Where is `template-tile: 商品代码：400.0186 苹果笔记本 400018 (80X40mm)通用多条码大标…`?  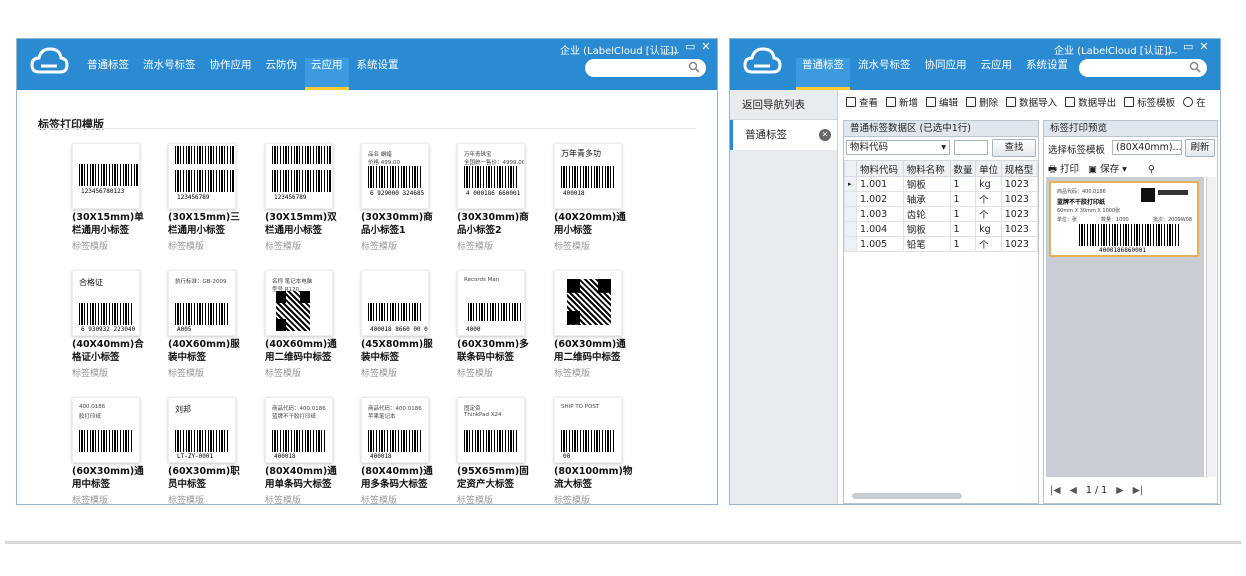 template-tile: 商品代码：400.0186 苹果笔记本 400018 (80X40mm)通用多条码大标… is located at coordinates (405, 450).